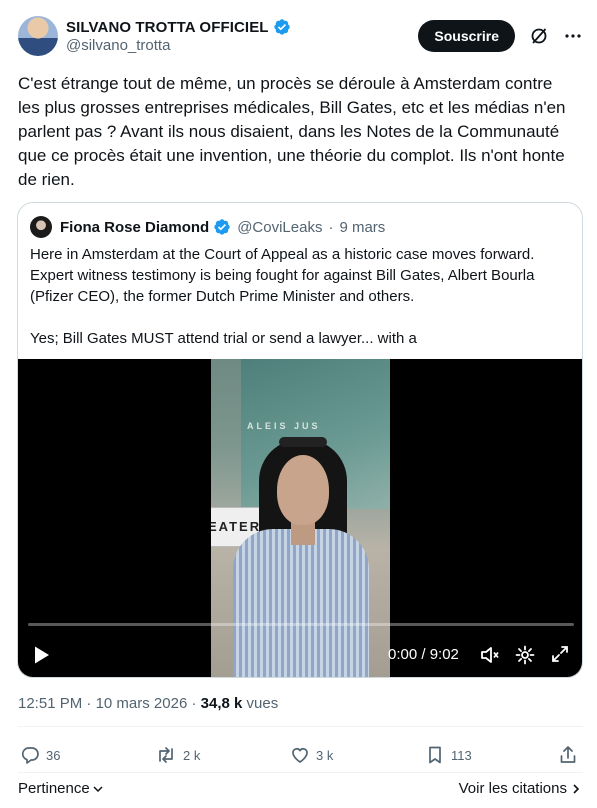 The width and height of the screenshot is (597, 808). I want to click on more-dots-icon, so click(573, 36).